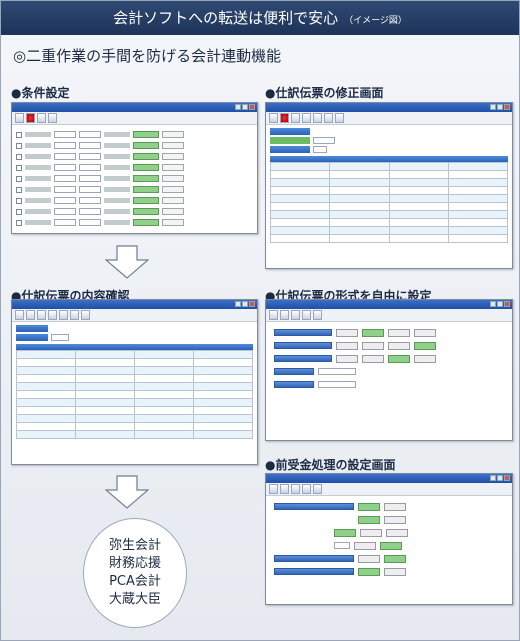 Image resolution: width=520 pixels, height=641 pixels. What do you see at coordinates (295, 118) in the screenshot?
I see `add-icon` at bounding box center [295, 118].